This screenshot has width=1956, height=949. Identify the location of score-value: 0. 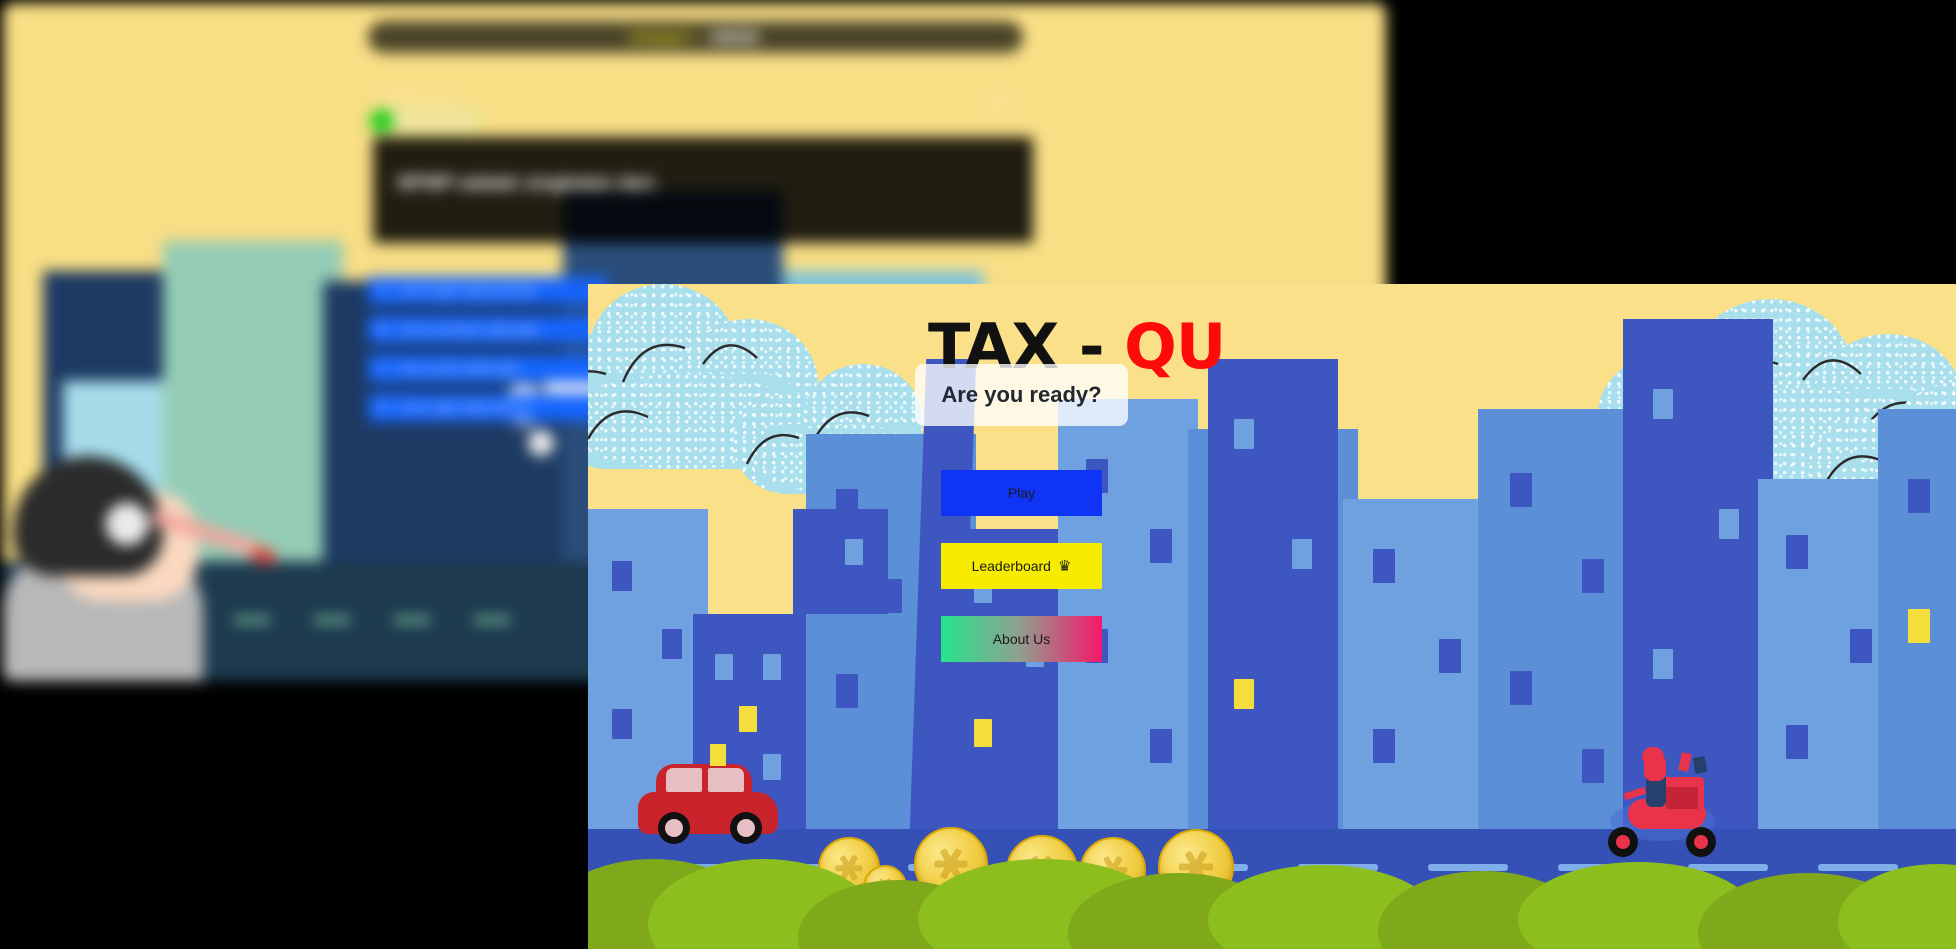
(999, 114).